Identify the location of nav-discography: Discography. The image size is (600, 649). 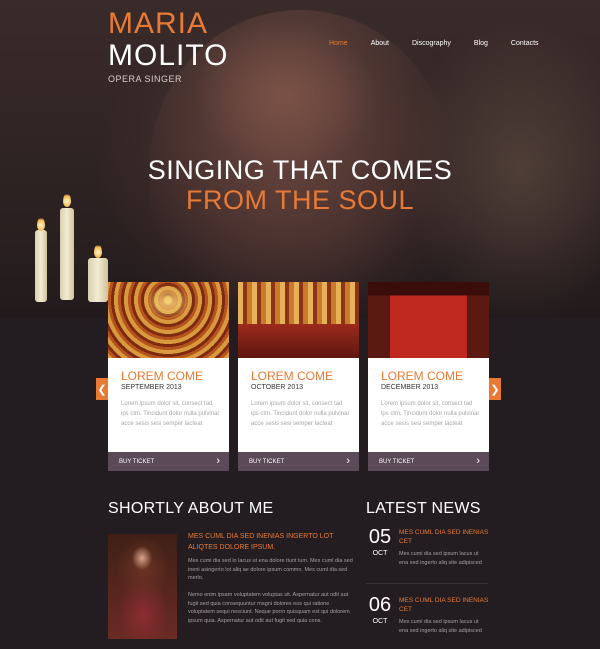
(431, 43).